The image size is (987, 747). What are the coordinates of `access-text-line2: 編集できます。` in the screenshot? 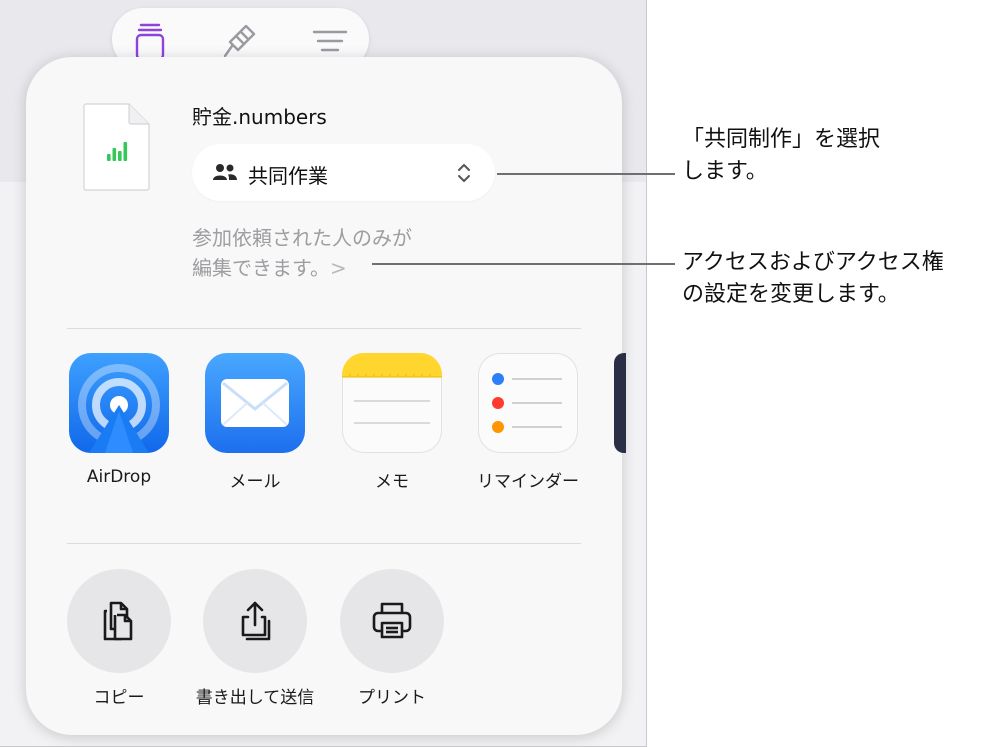 It's located at (261, 268).